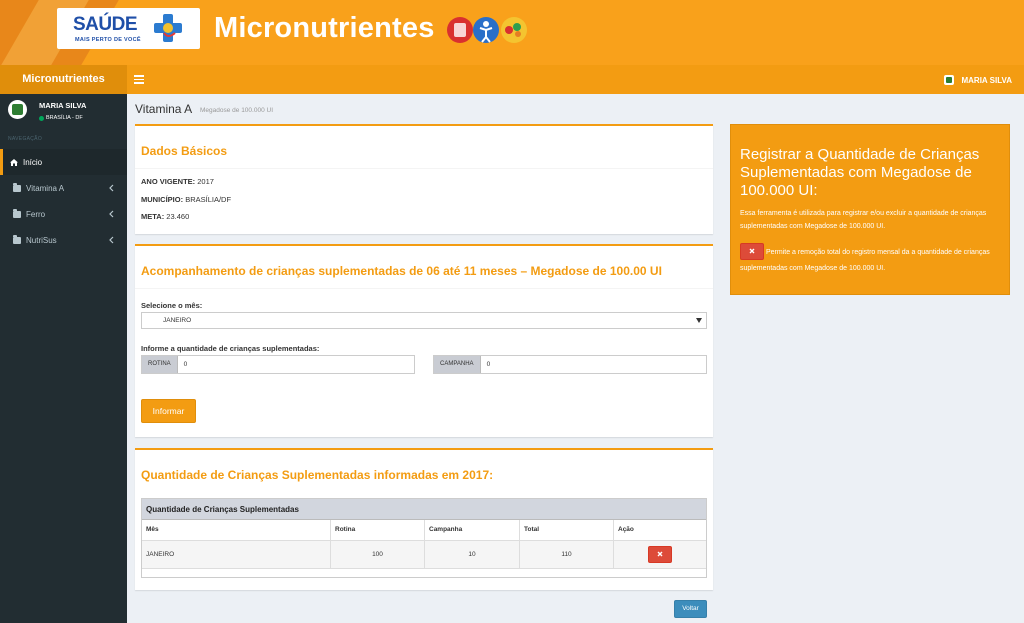 The image size is (1024, 623). I want to click on sidebar-item-label: Vitamina A, so click(45, 188).